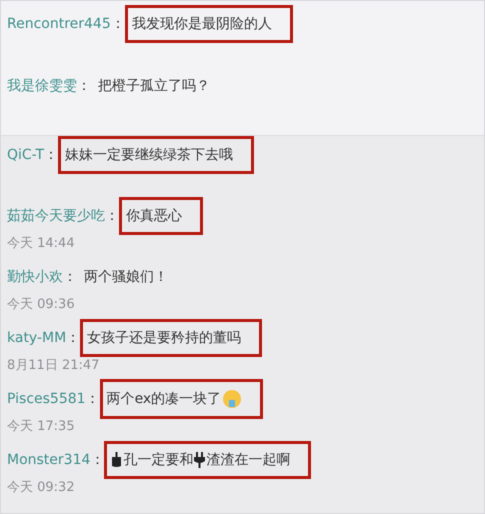 Image resolution: width=485 pixels, height=514 pixels. I want to click on comment-text: 两个骚娘们！, so click(126, 277).